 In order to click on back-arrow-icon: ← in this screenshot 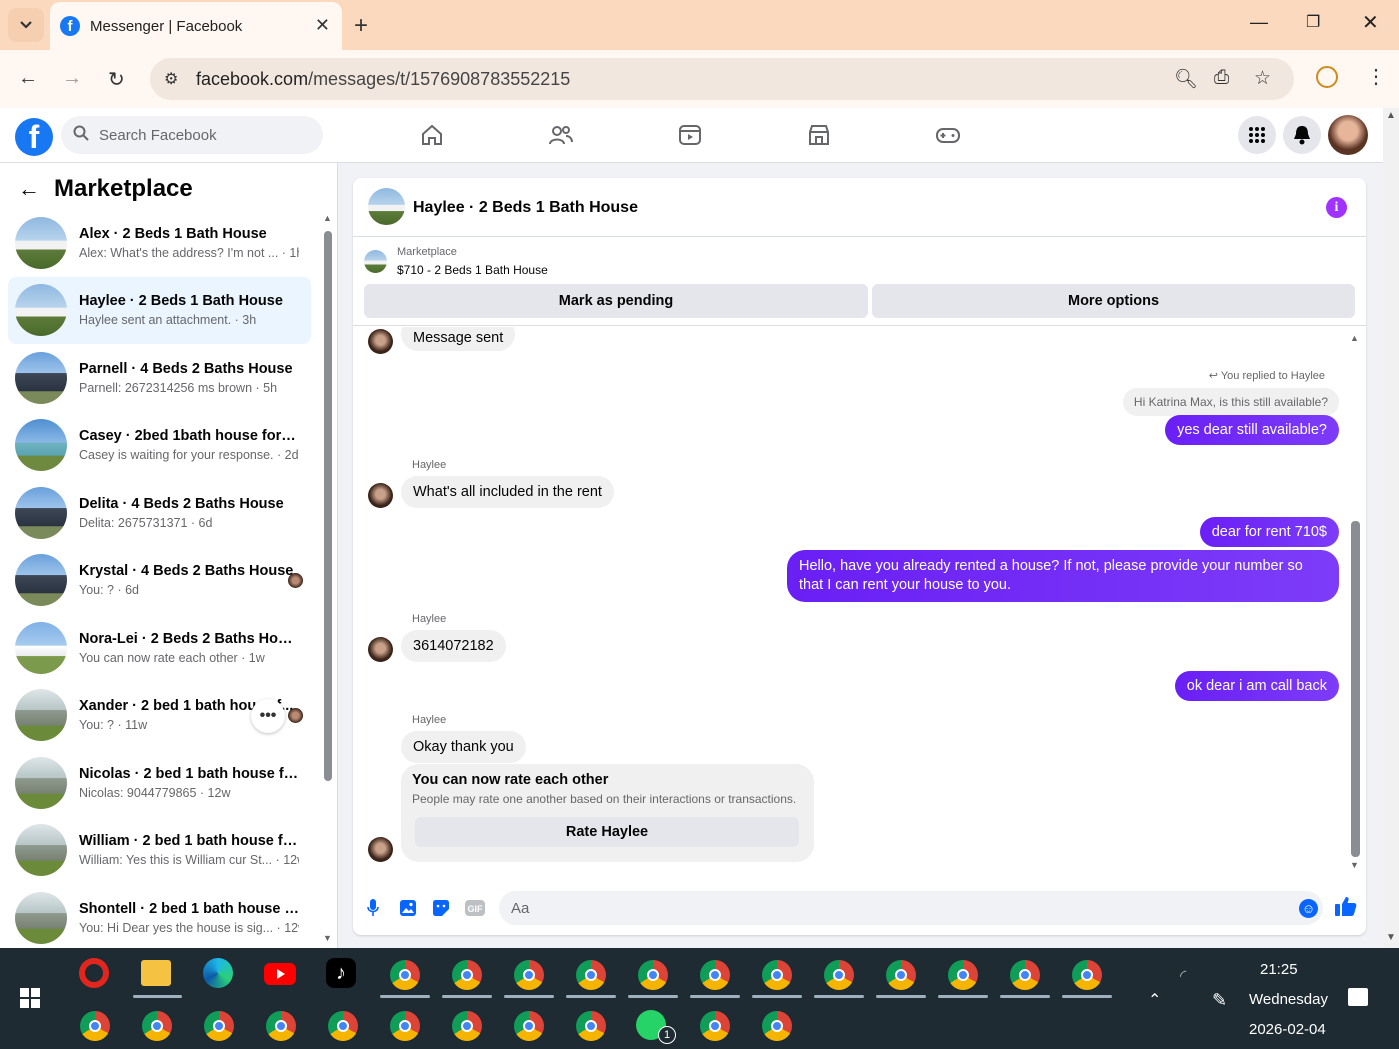, I will do `click(29, 189)`.